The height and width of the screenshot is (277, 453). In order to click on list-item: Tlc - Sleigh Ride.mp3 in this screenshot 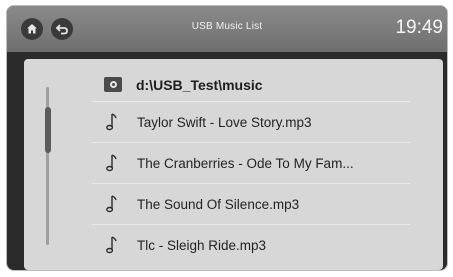, I will do `click(251, 245)`.